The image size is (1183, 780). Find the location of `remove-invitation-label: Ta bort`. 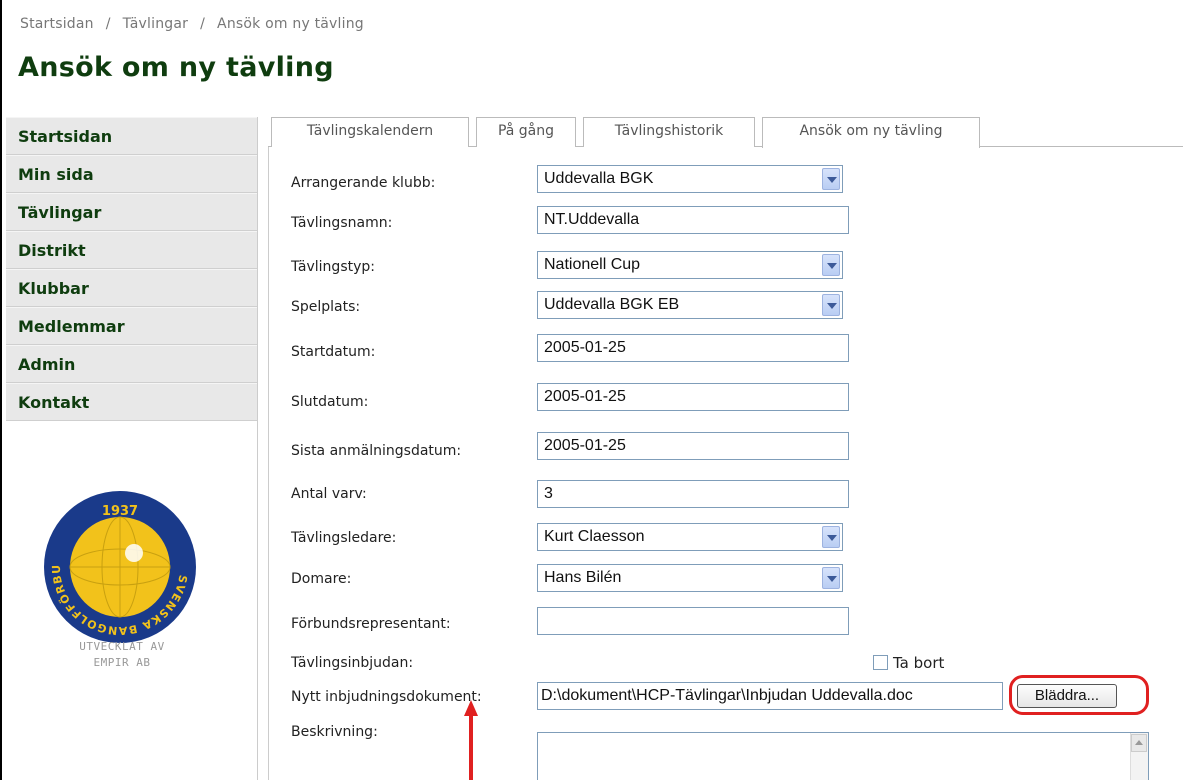

remove-invitation-label: Ta bort is located at coordinates (918, 663).